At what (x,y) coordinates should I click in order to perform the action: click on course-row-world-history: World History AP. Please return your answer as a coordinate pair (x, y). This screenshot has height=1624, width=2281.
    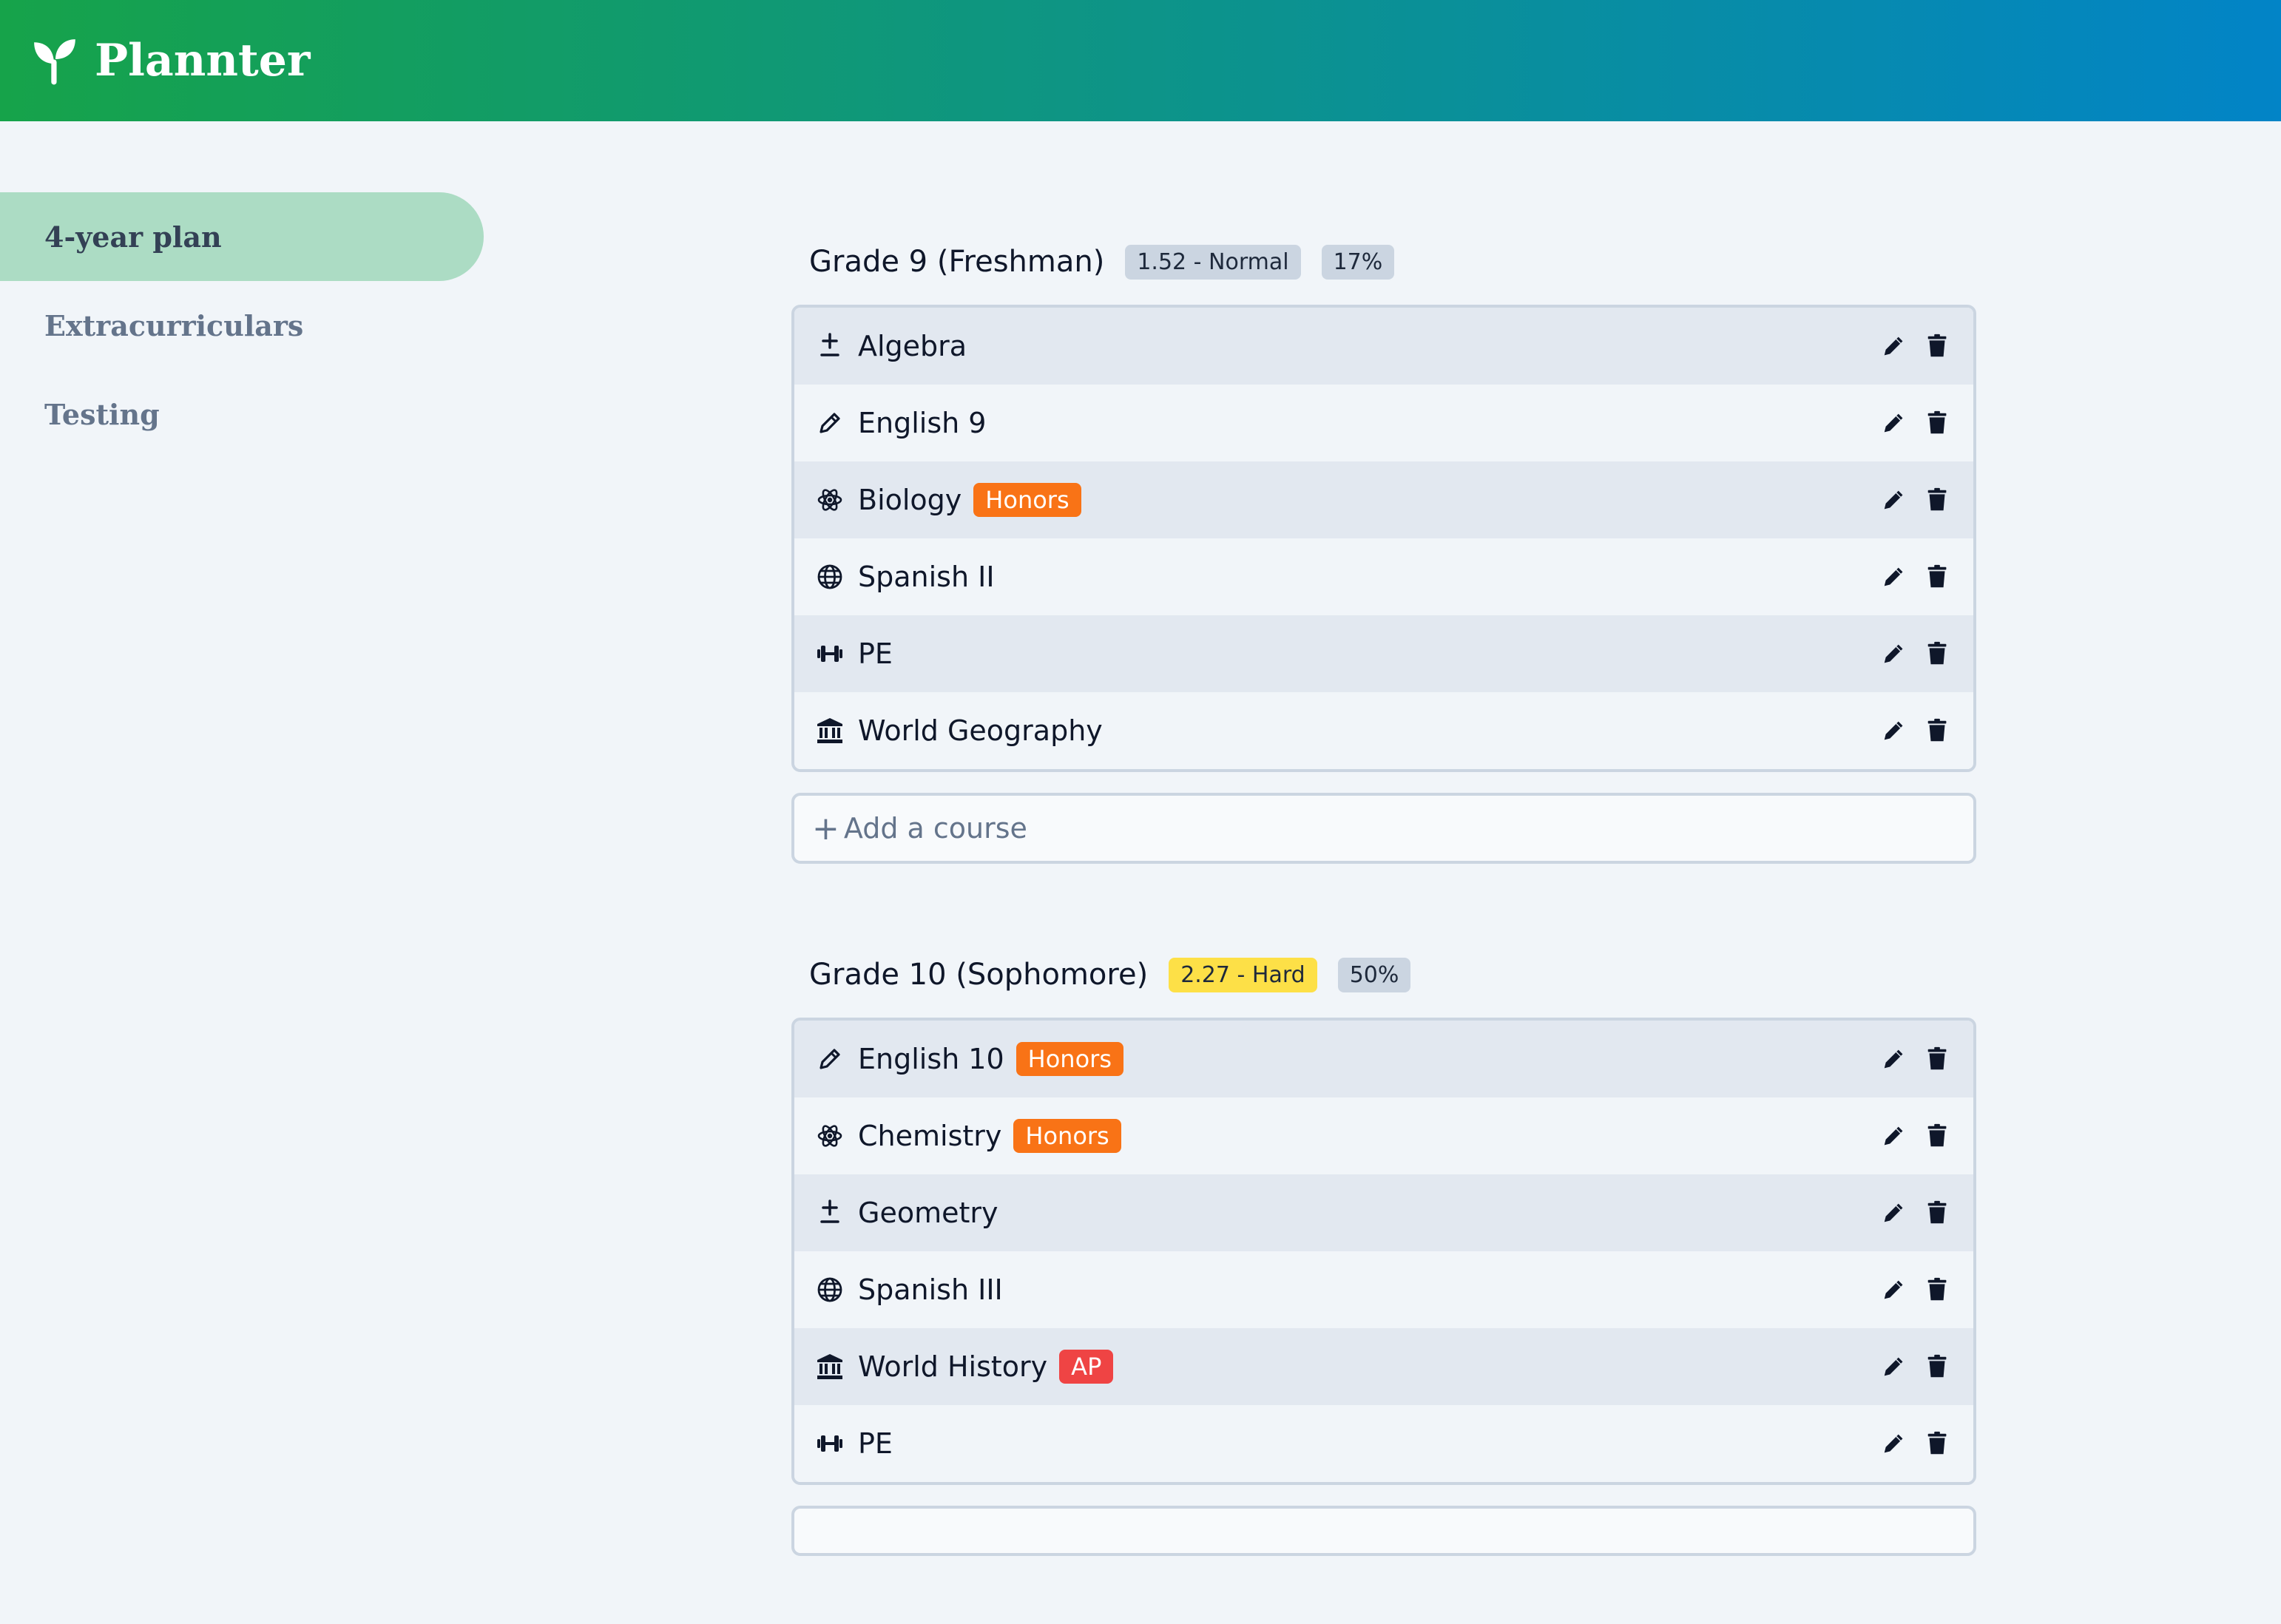
    Looking at the image, I should click on (1383, 1366).